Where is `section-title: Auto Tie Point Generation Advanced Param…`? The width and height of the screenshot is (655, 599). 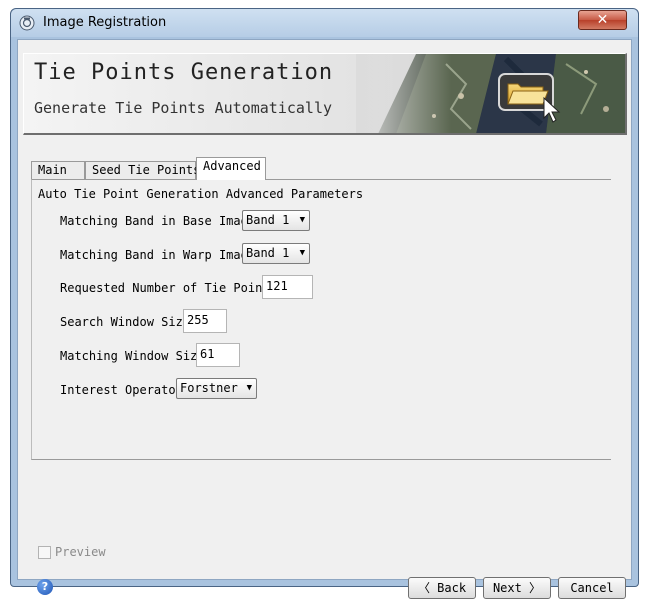 section-title: Auto Tie Point Generation Advanced Param… is located at coordinates (201, 194).